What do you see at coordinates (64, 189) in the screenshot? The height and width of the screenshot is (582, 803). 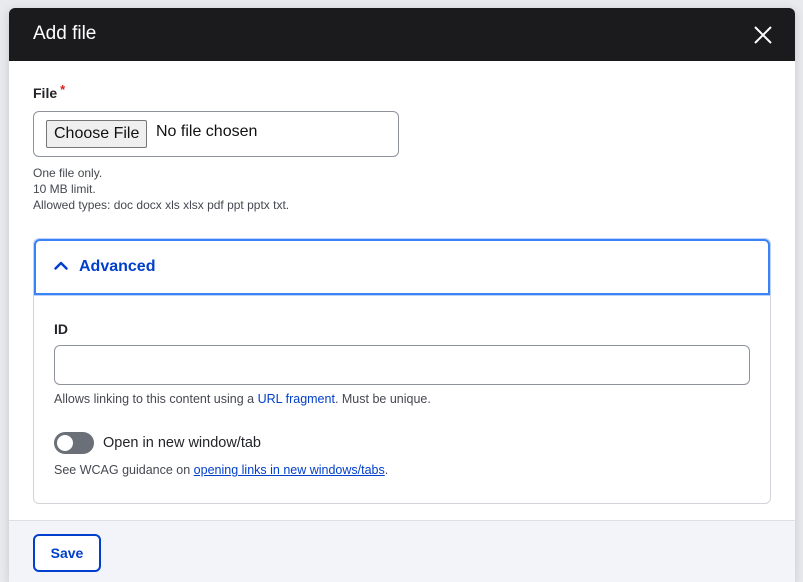 I see `file-help-size: 10 MB limit.` at bounding box center [64, 189].